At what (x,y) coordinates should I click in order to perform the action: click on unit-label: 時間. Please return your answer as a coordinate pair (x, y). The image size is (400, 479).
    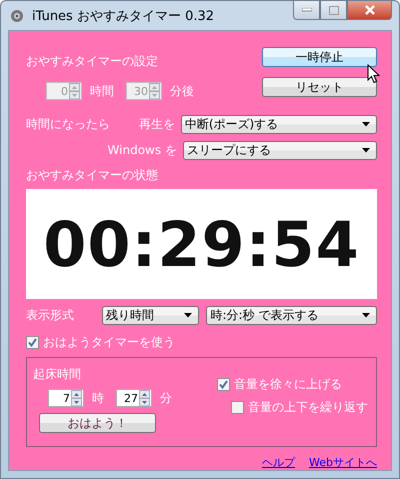
    Looking at the image, I should click on (102, 91).